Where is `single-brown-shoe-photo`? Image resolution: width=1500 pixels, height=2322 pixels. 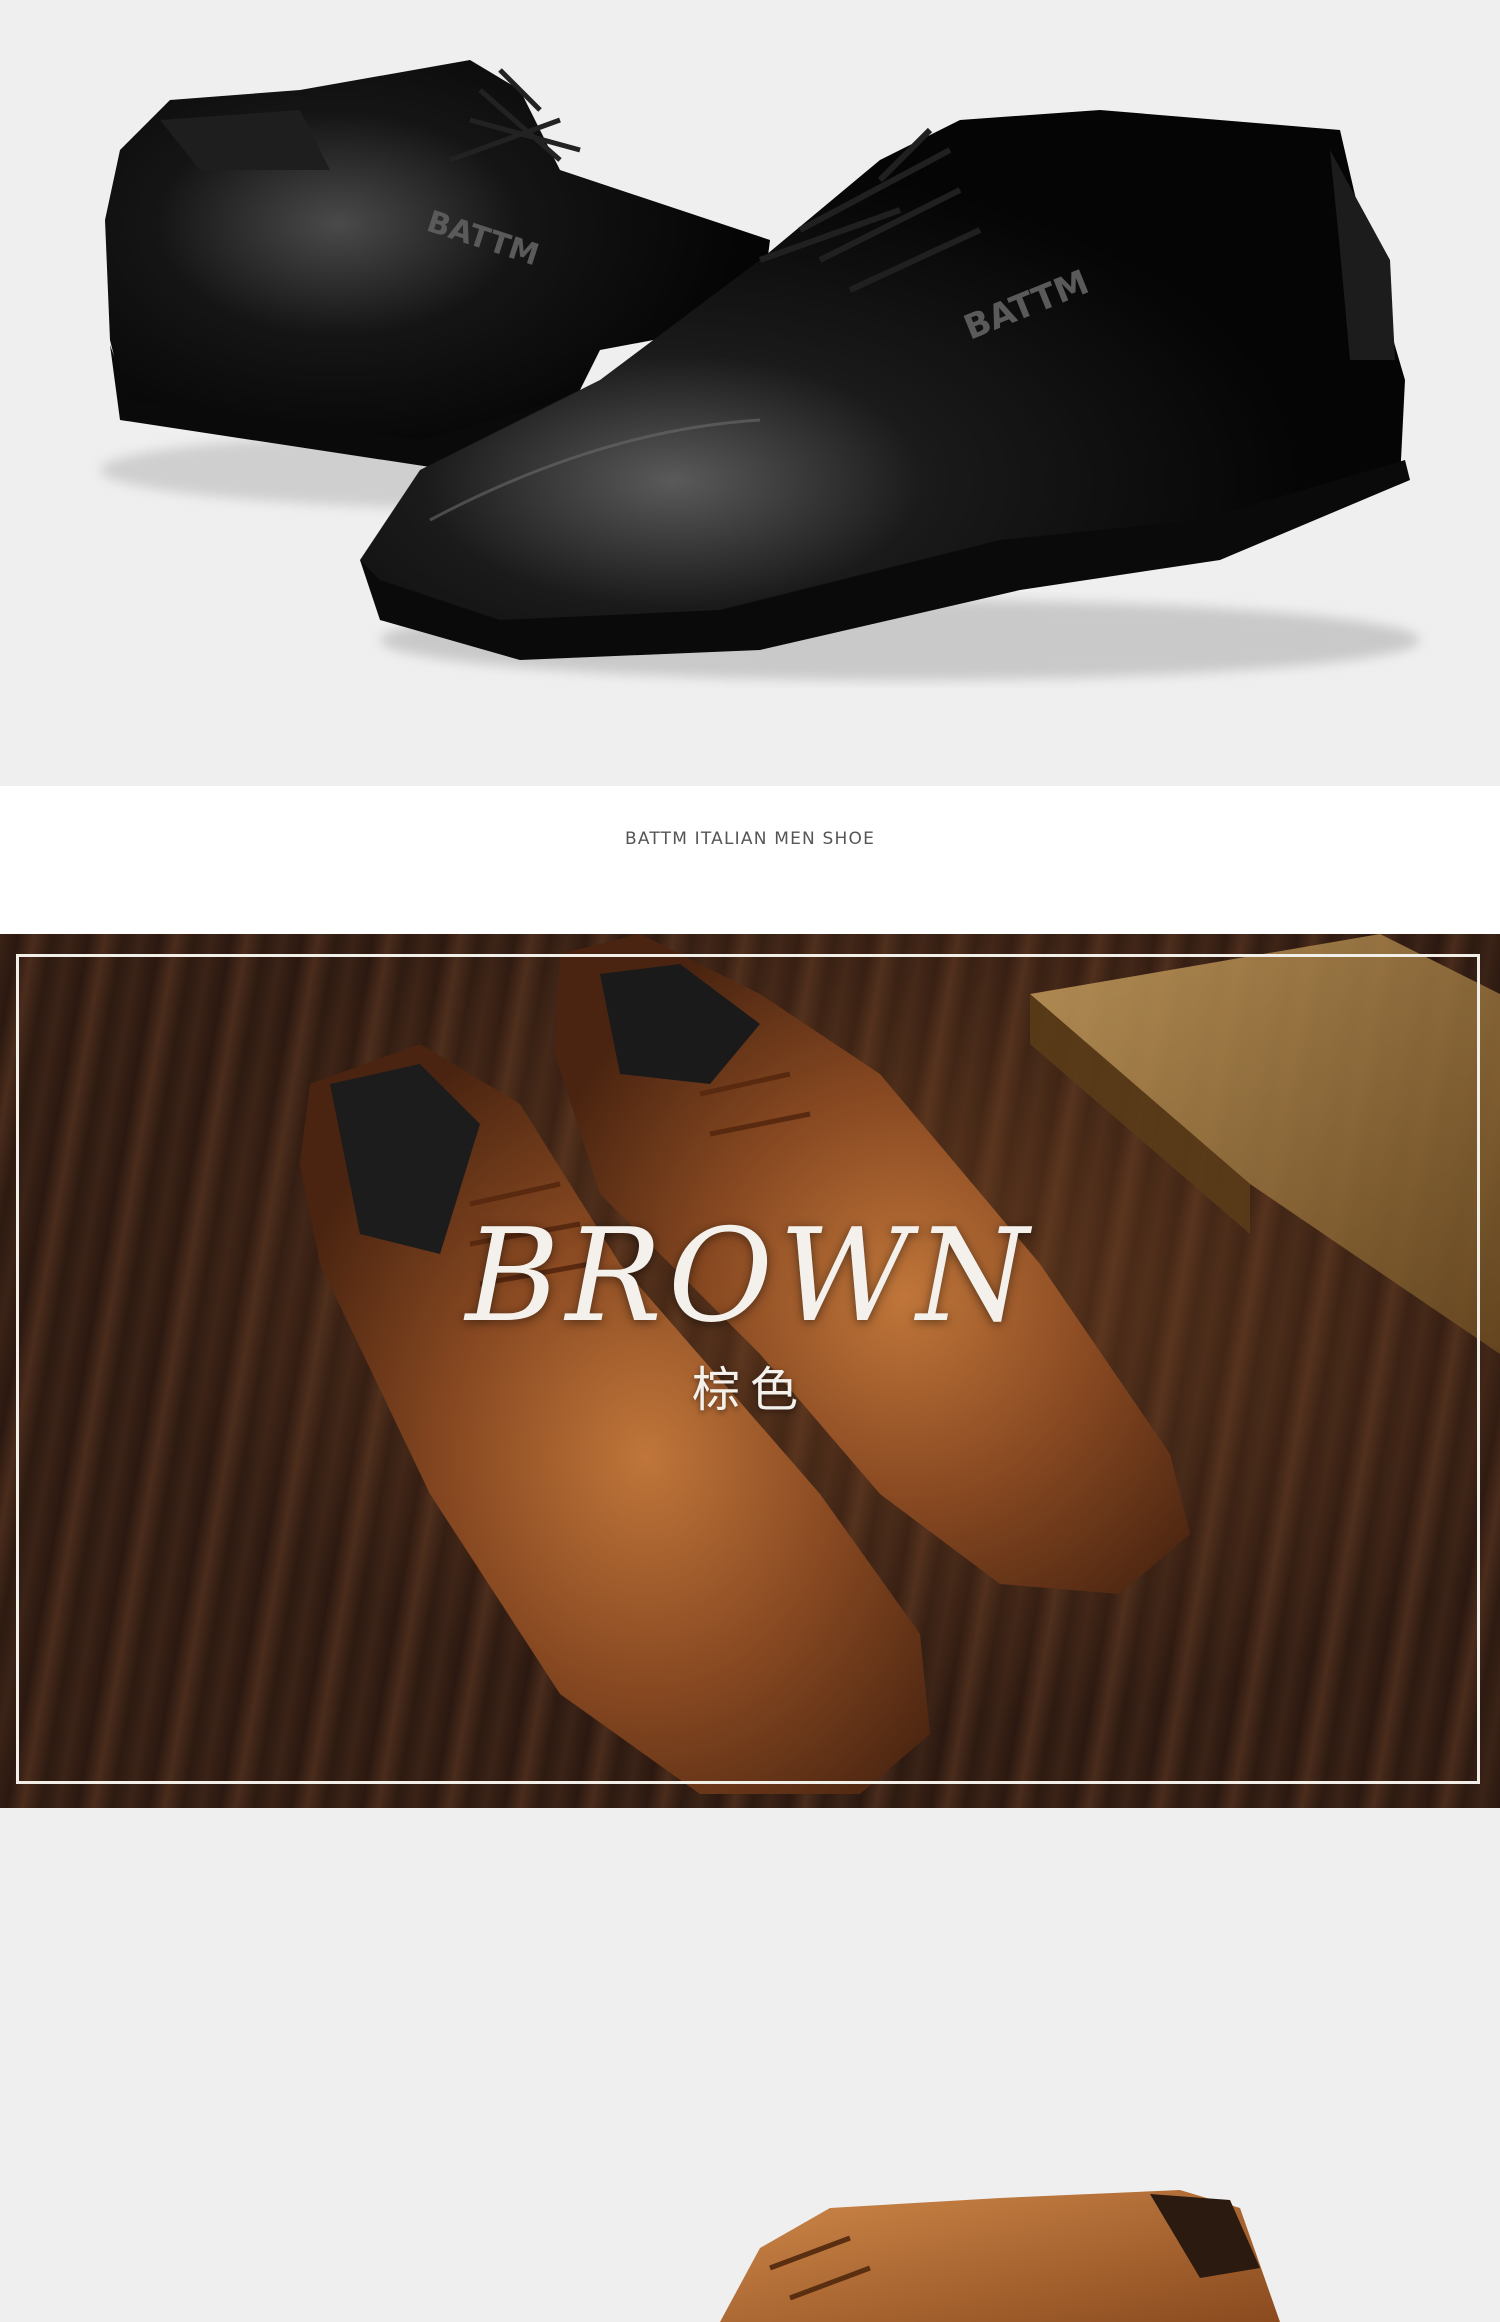
single-brown-shoe-photo is located at coordinates (1000, 2256).